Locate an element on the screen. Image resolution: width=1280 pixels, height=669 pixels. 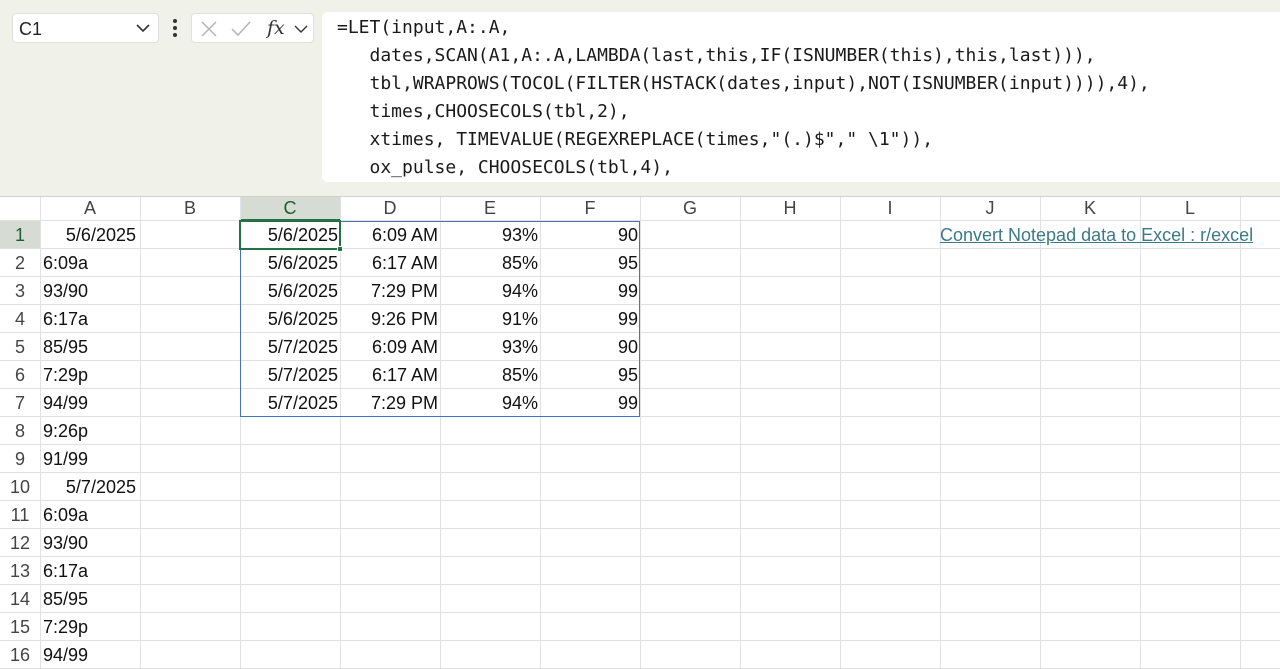
fill-handle is located at coordinates (340, 249).